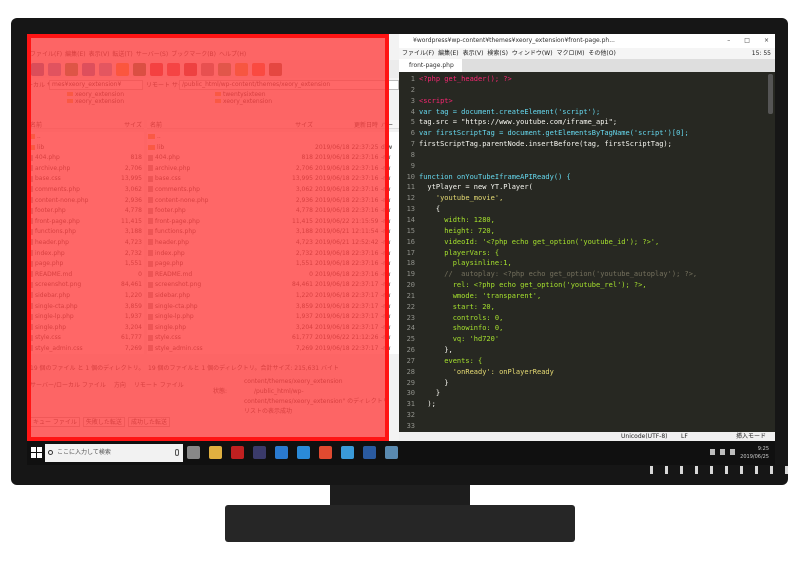 This screenshot has width=800, height=565. I want to click on windows-start-icon, so click(36, 452).